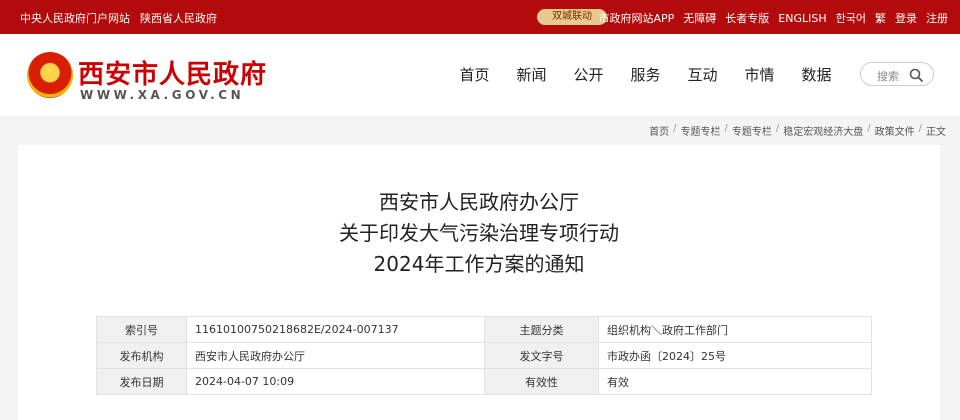  What do you see at coordinates (735, 329) in the screenshot?
I see `meta-value-topic: 组织机构＼政府工作部门` at bounding box center [735, 329].